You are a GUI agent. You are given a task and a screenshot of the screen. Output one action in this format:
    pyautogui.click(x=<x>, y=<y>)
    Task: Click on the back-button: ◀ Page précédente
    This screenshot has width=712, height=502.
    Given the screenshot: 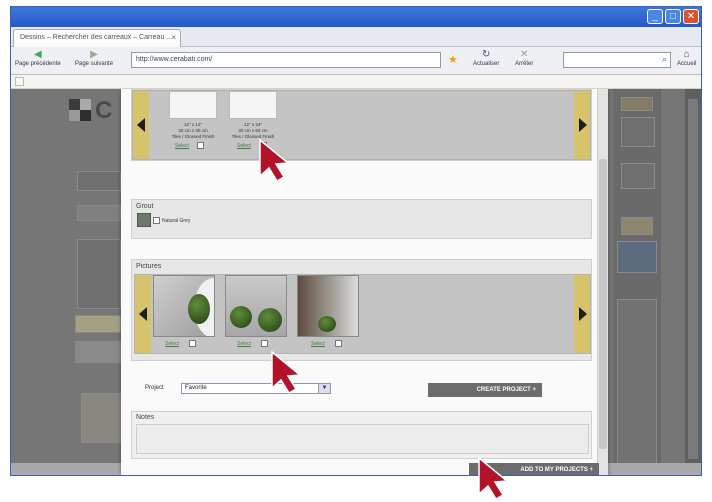 What is the action you would take?
    pyautogui.click(x=38, y=58)
    